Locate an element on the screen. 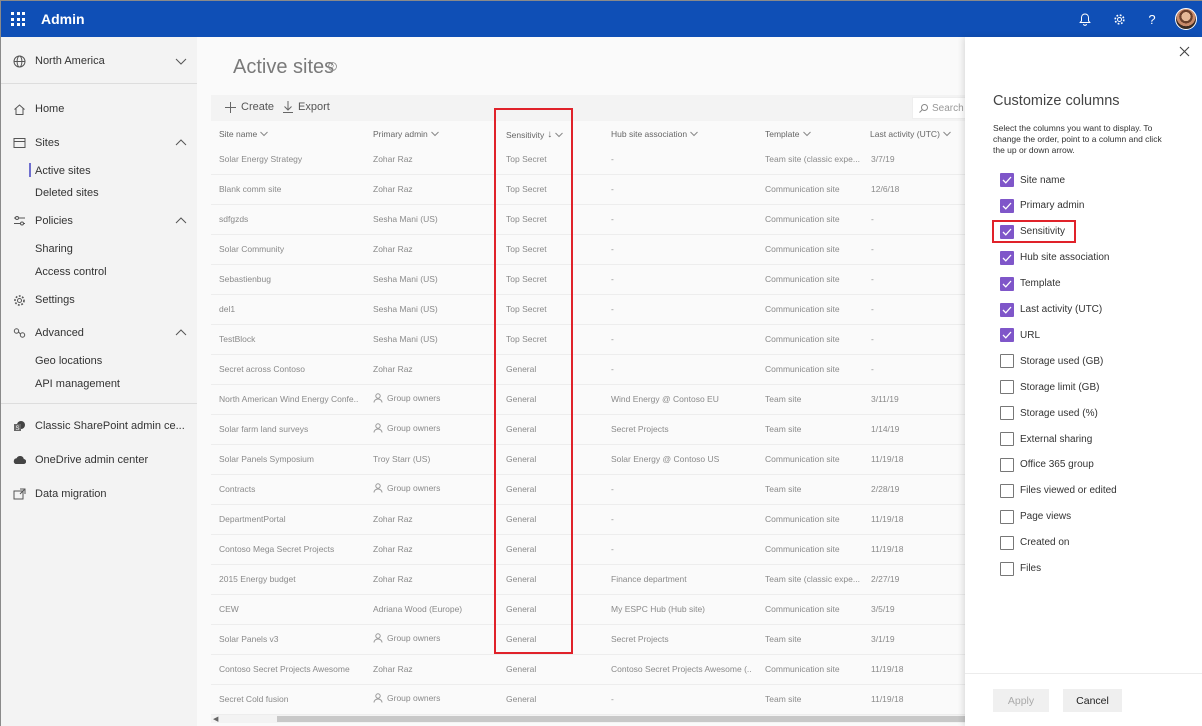 This screenshot has width=1202, height=726. export-button: Export is located at coordinates (306, 107).